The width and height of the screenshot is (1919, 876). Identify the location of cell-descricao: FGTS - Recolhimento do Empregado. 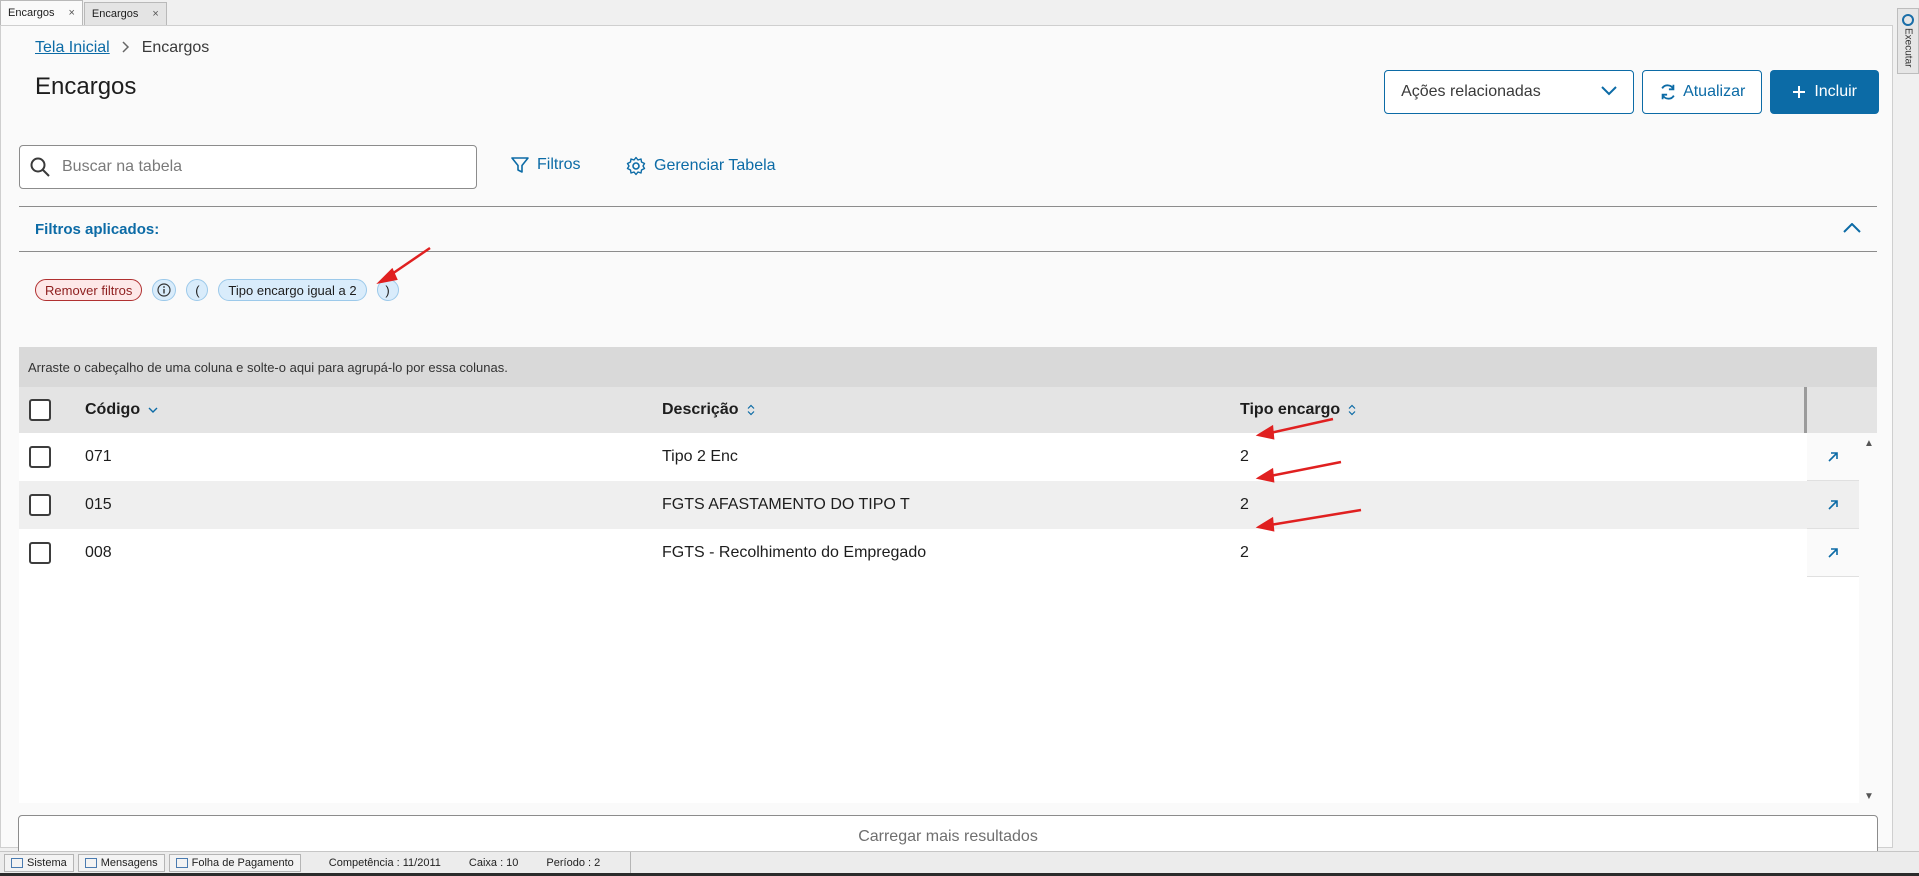
(794, 552).